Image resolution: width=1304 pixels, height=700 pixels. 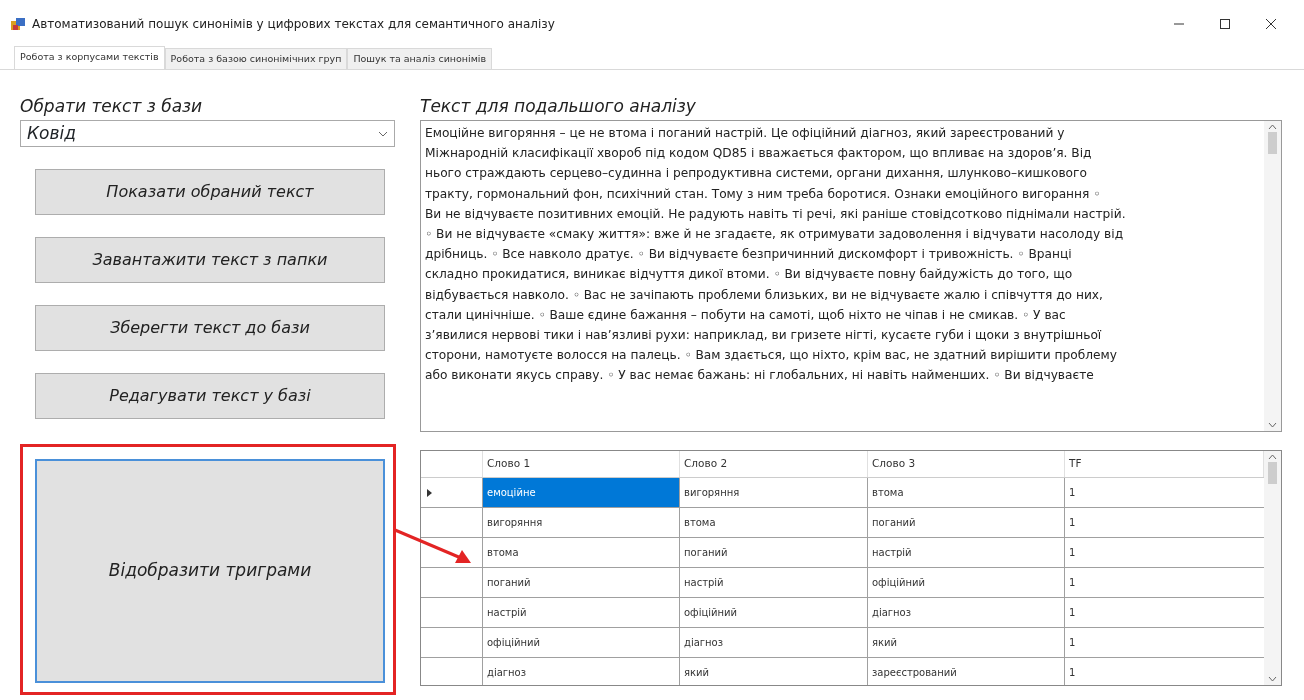 I want to click on text-panel-label: Текст для подальшого аналізу, so click(x=558, y=106).